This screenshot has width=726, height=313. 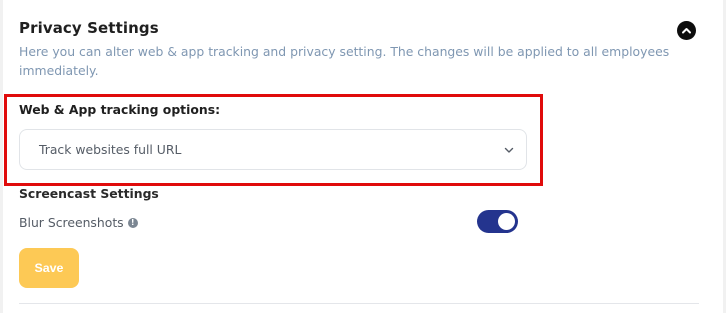 I want to click on save-button: Save, so click(x=49, y=268).